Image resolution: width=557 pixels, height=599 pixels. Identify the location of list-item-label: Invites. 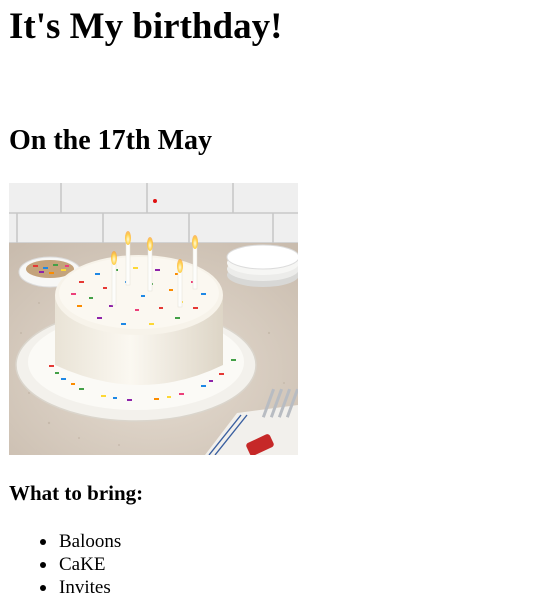
(85, 587).